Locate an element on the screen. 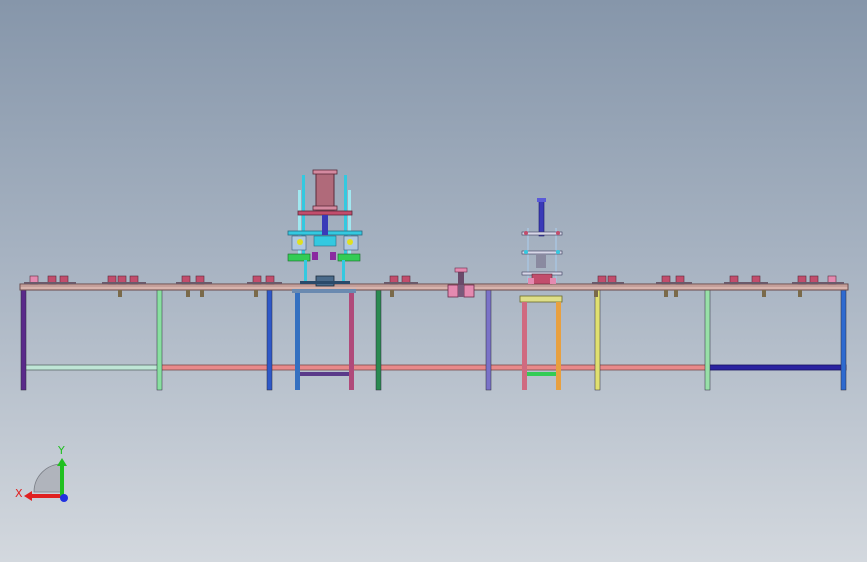 The height and width of the screenshot is (562, 867). lower-stretchers is located at coordinates (434, 370).